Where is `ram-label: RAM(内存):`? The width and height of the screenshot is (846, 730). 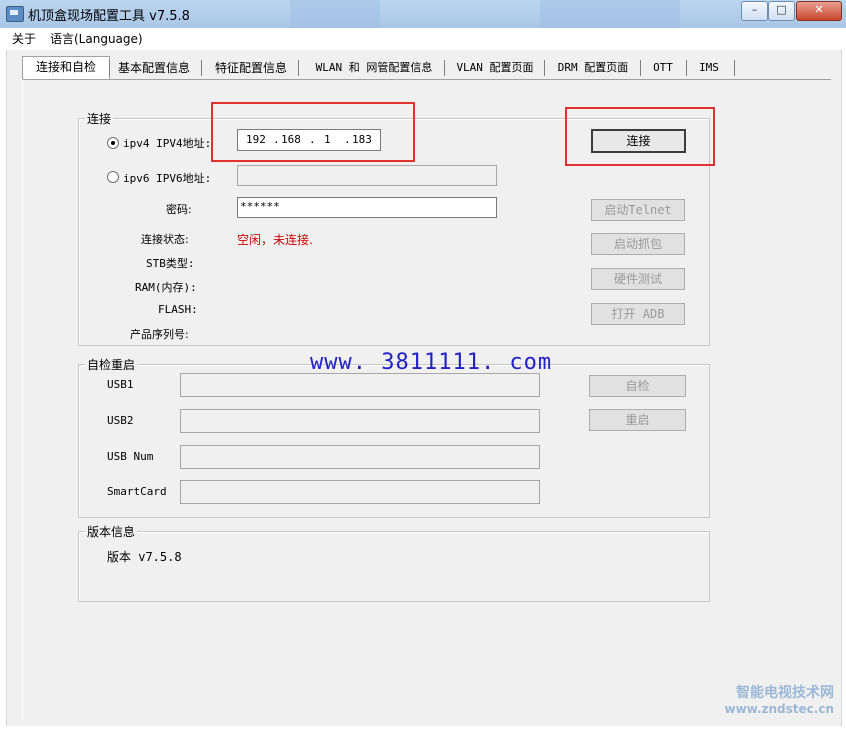 ram-label: RAM(内存): is located at coordinates (166, 287).